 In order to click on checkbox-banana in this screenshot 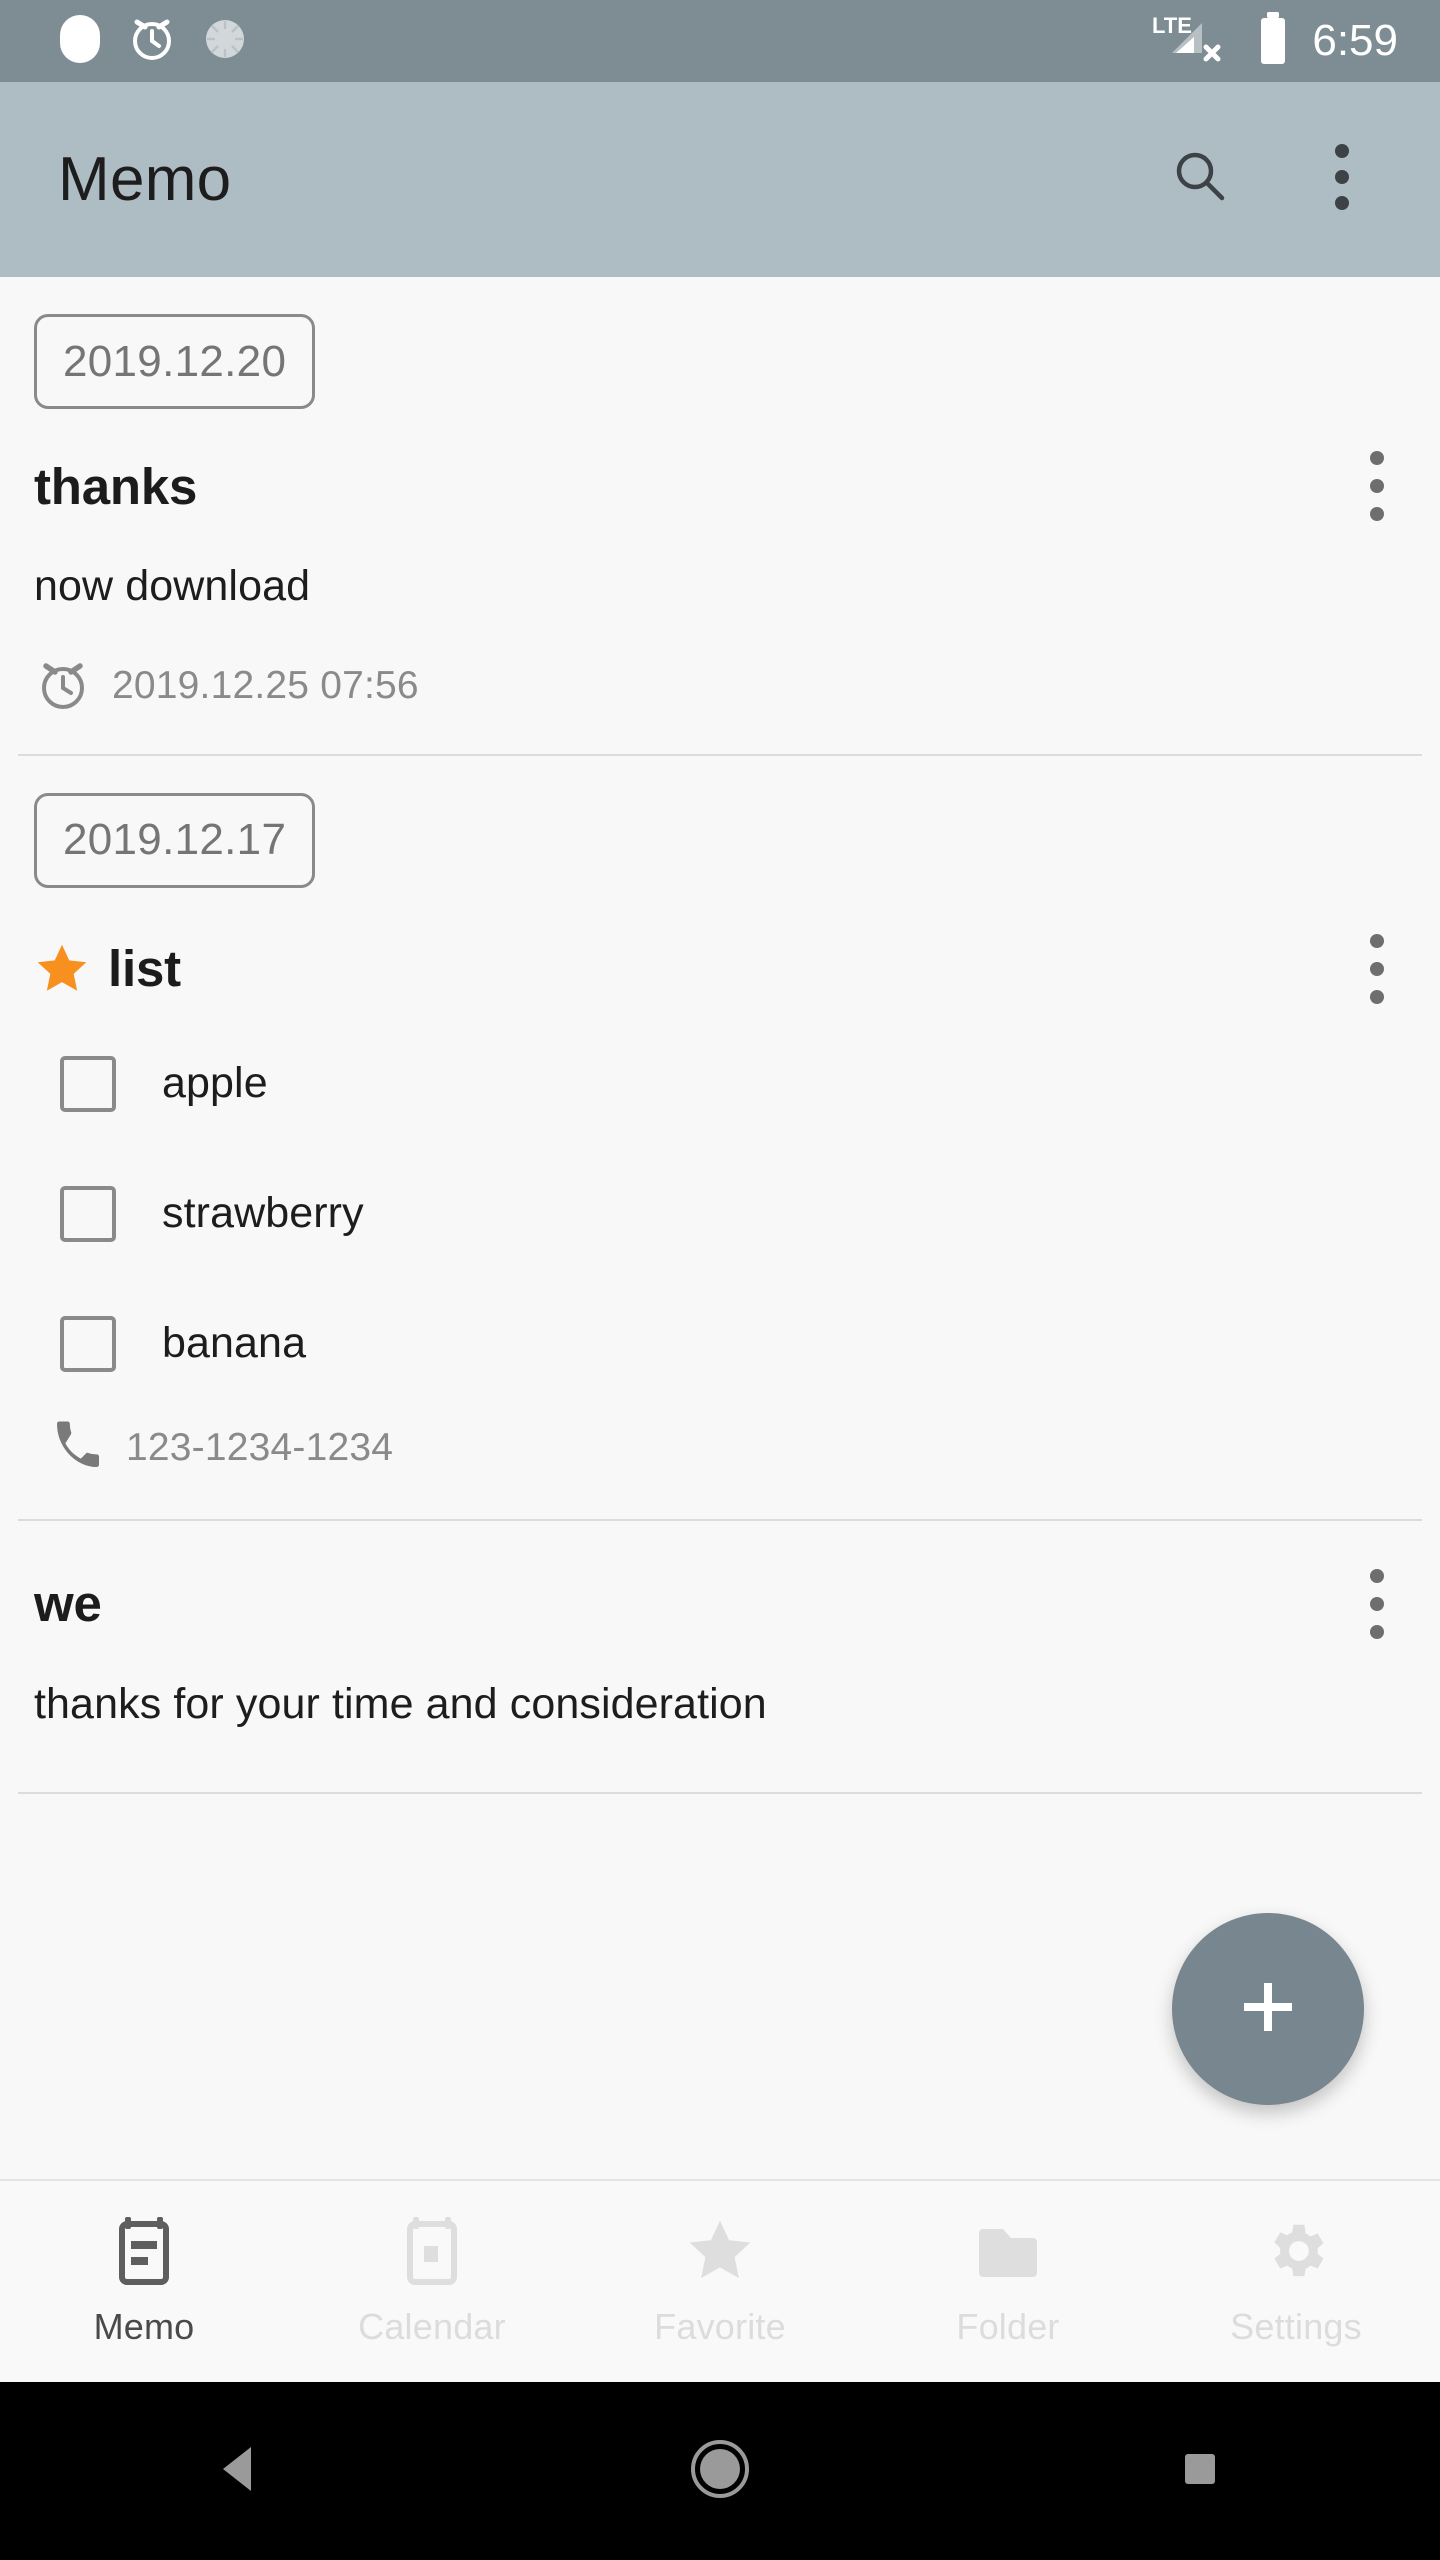, I will do `click(88, 1343)`.